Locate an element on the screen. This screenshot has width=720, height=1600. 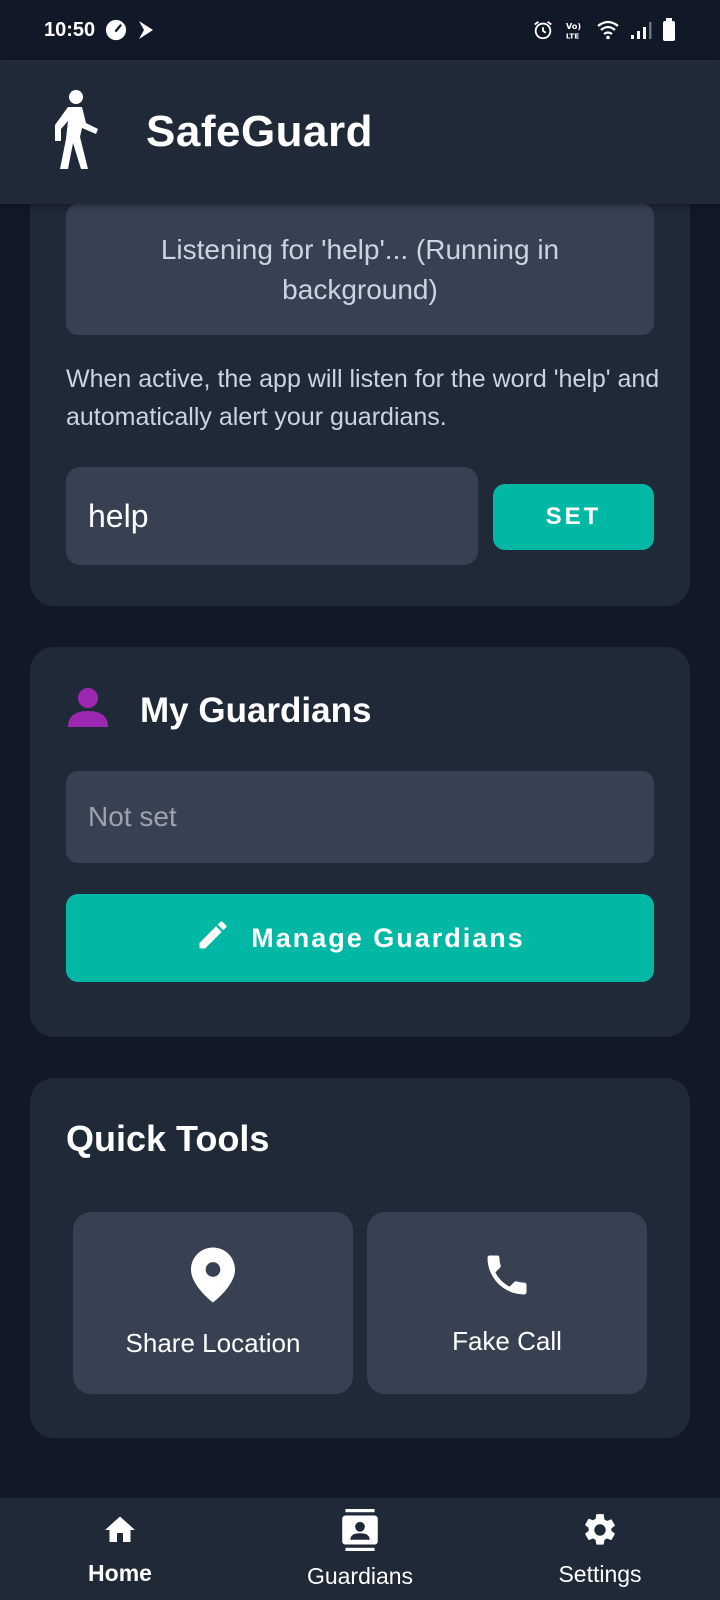
location-pin-icon is located at coordinates (213, 1278).